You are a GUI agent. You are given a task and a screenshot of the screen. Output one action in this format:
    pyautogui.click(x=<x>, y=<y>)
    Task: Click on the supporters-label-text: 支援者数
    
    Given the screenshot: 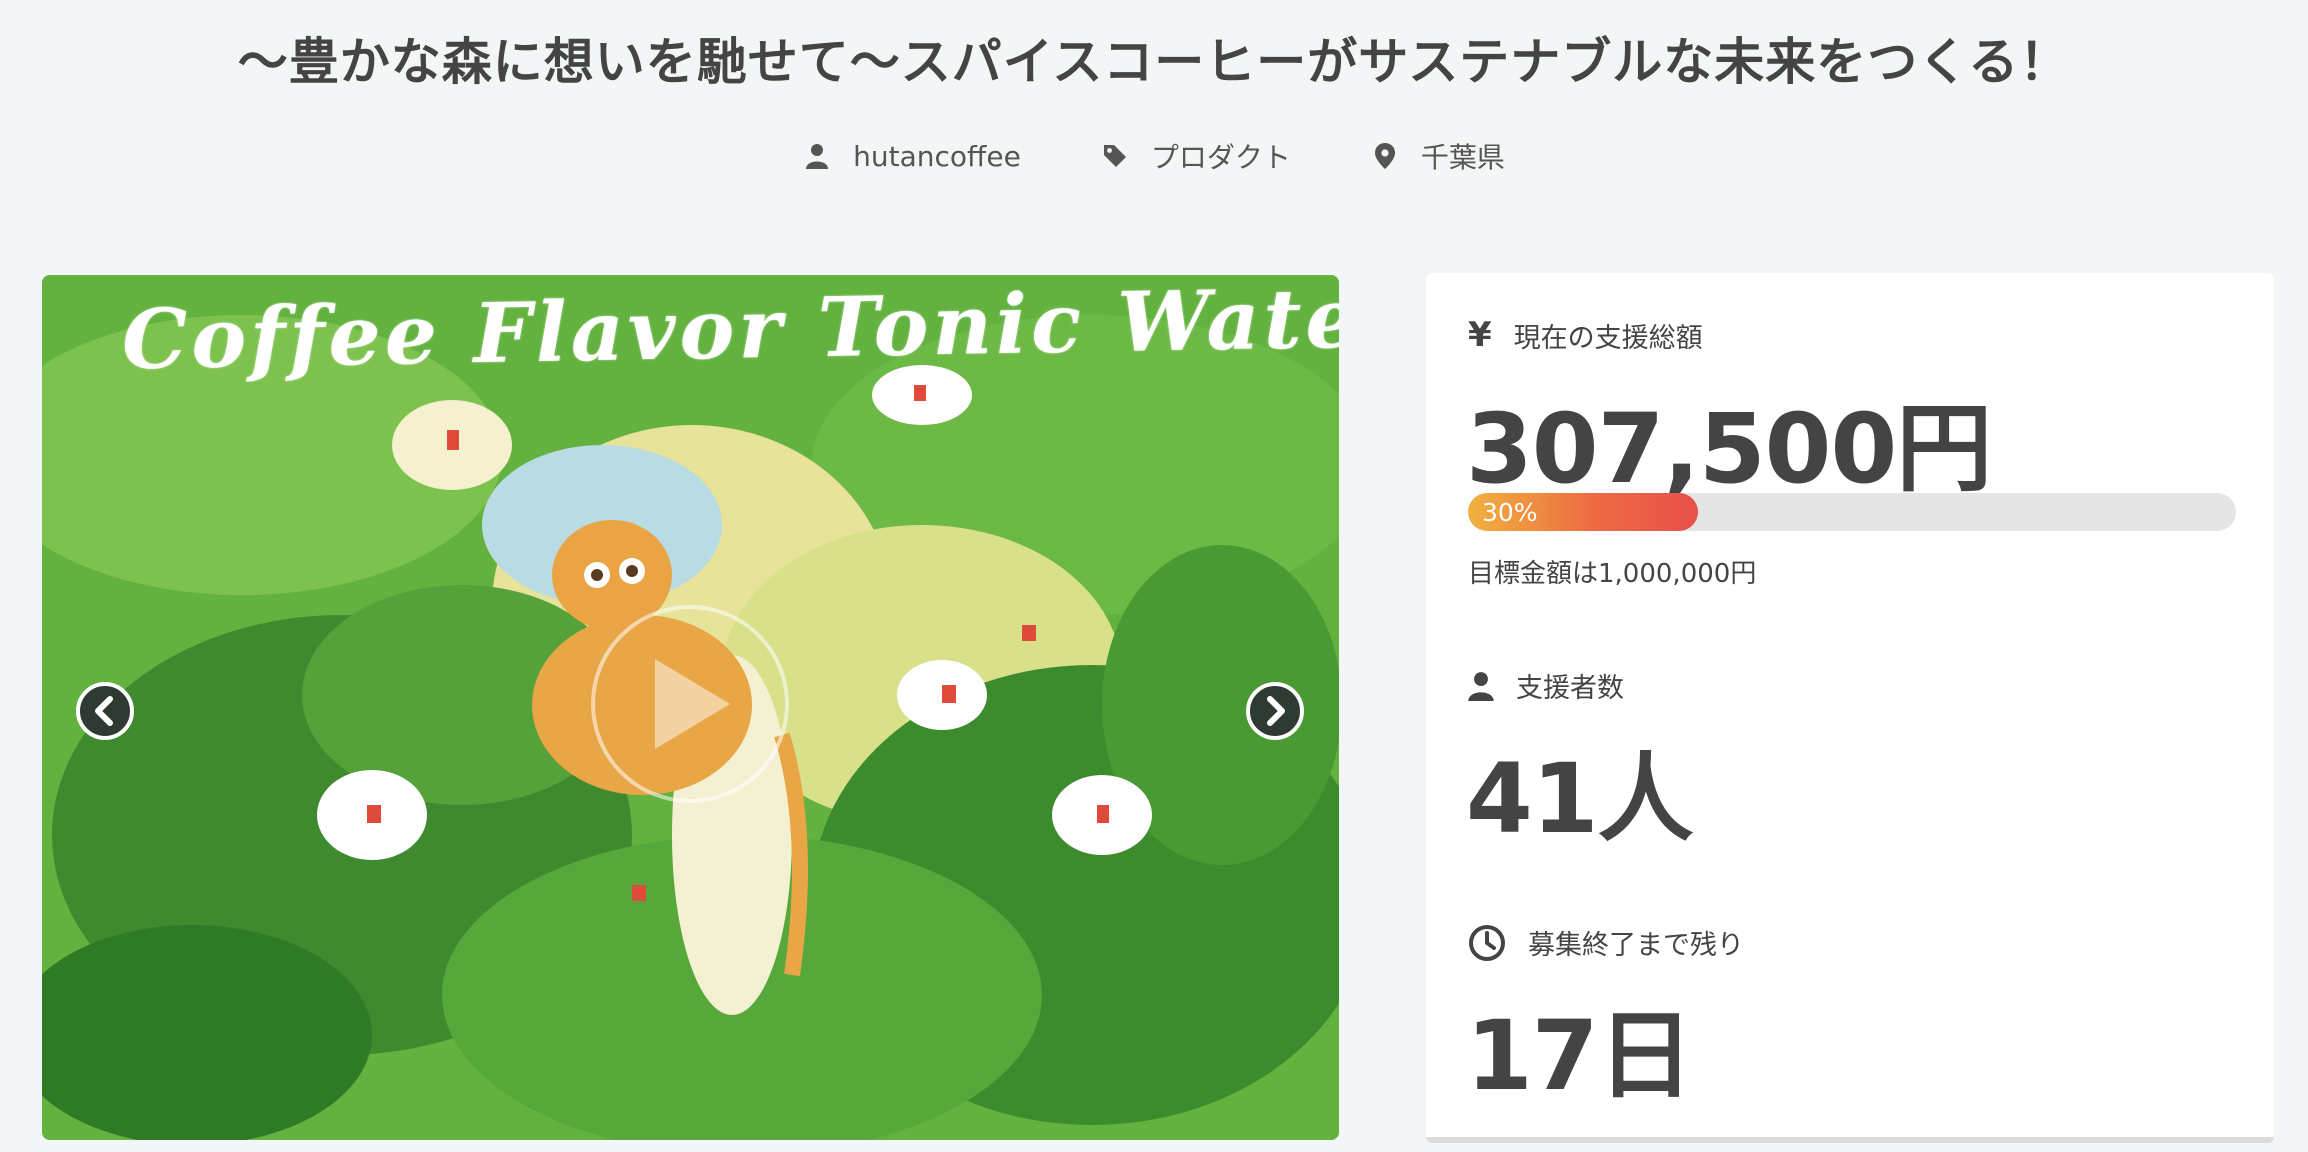 What is the action you would take?
    pyautogui.click(x=1570, y=688)
    